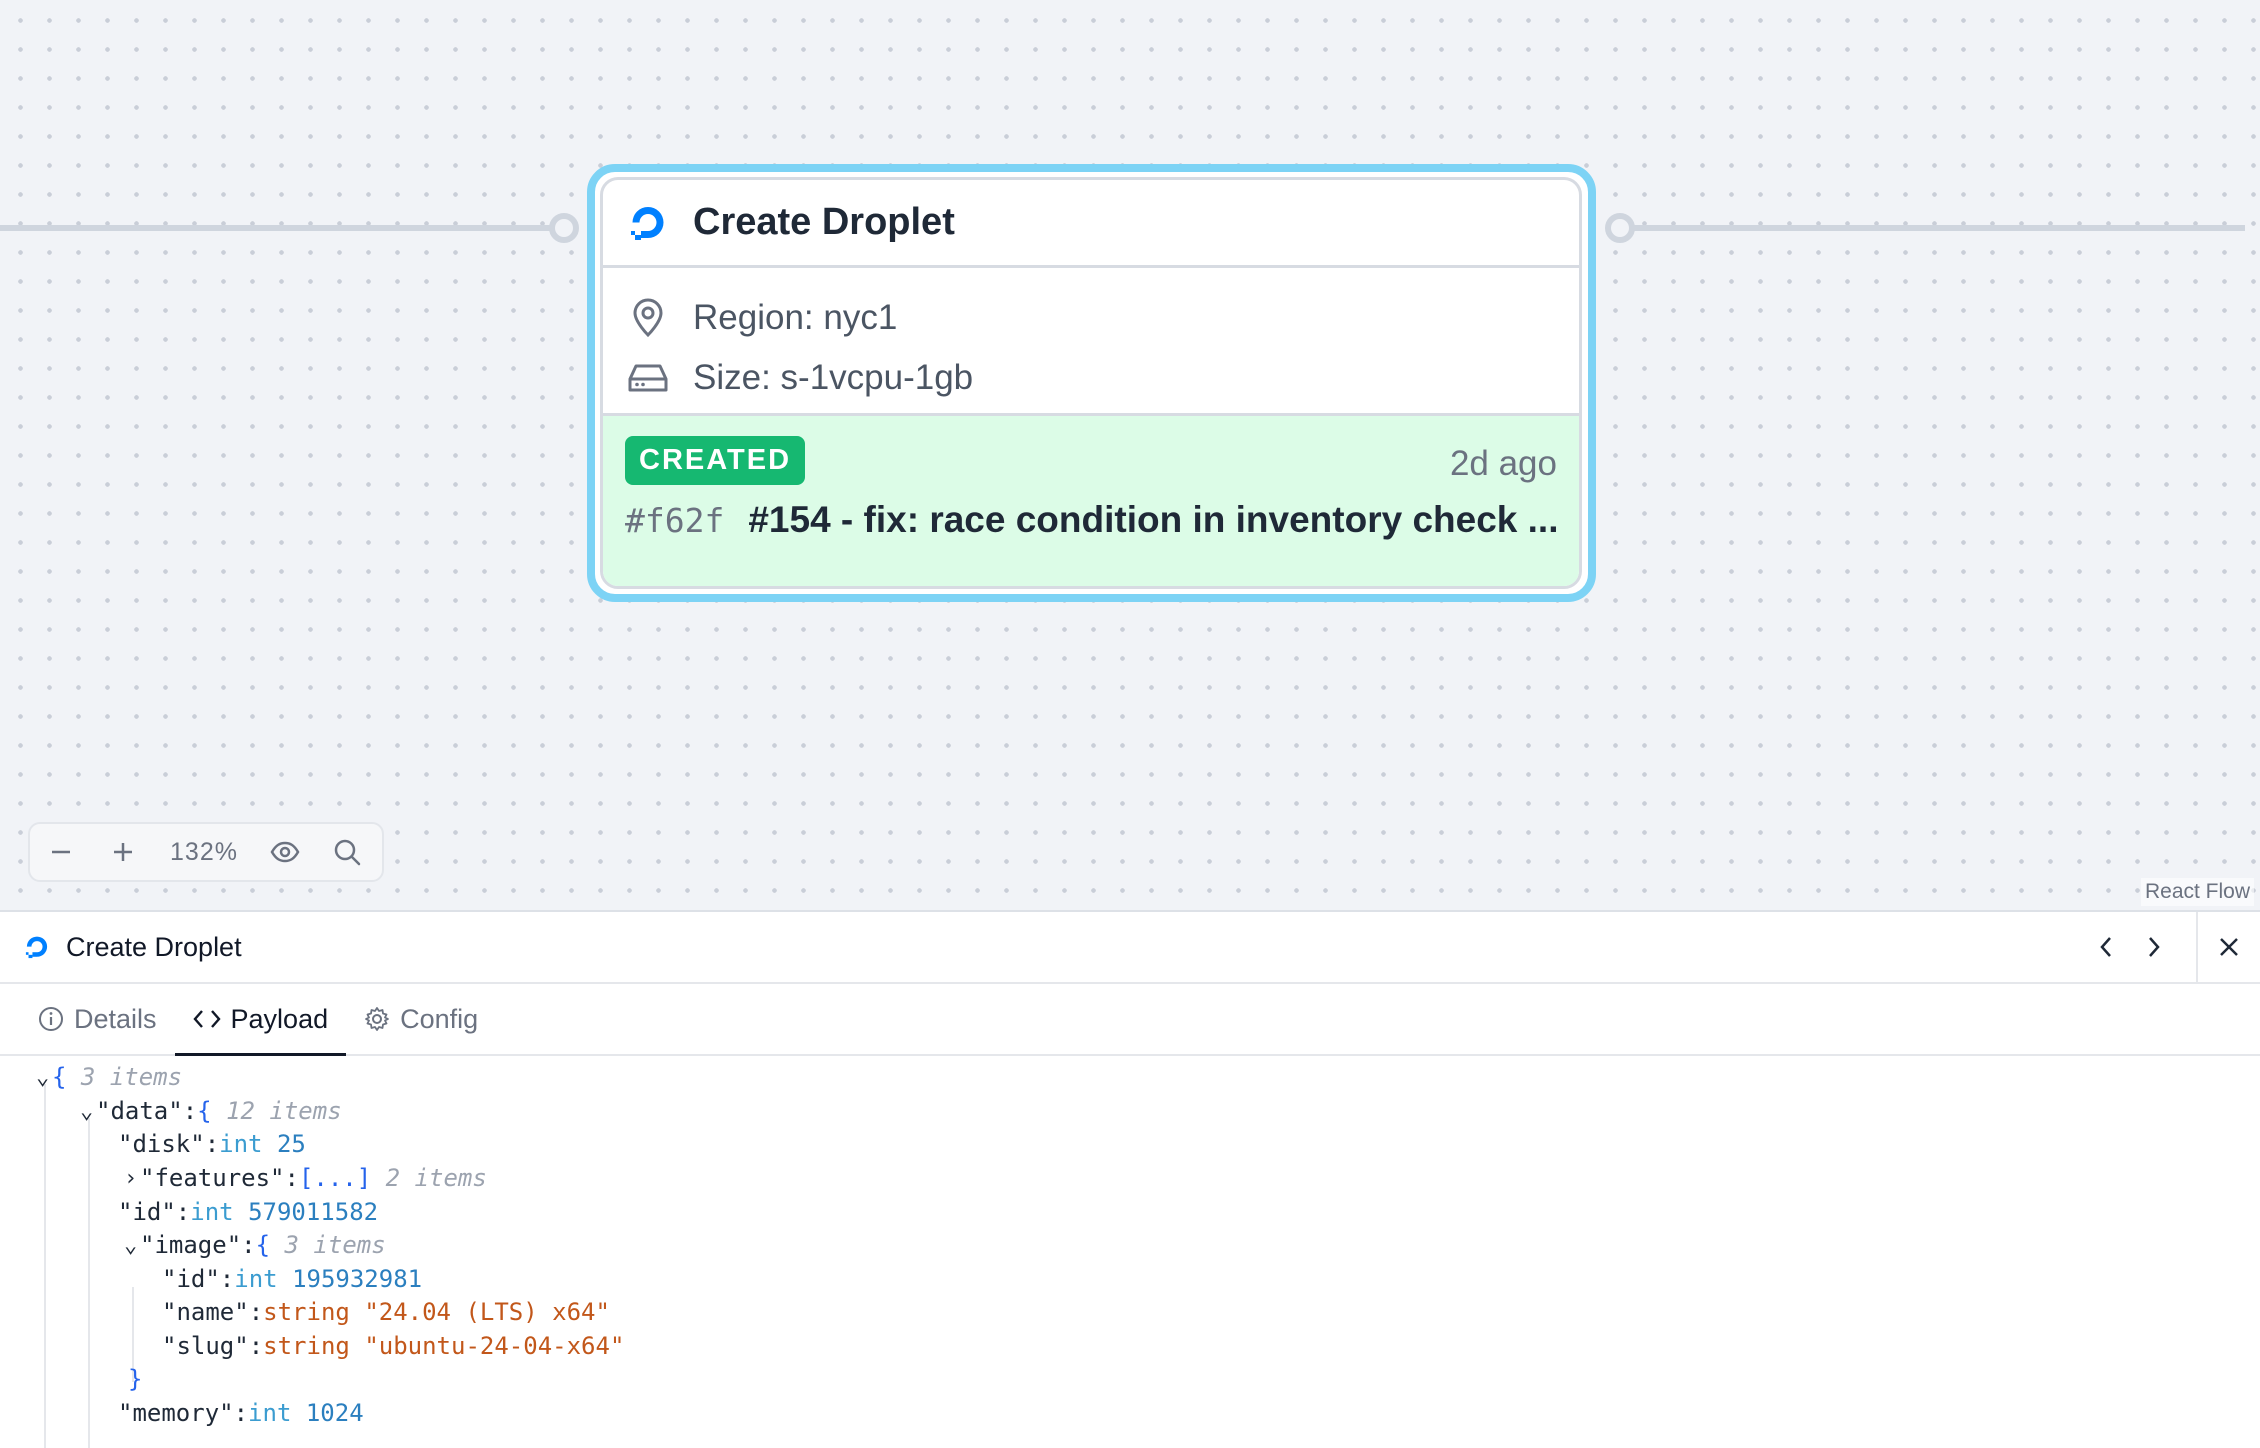 This screenshot has height=1448, width=2260. I want to click on json-brace: }, so click(135, 1379).